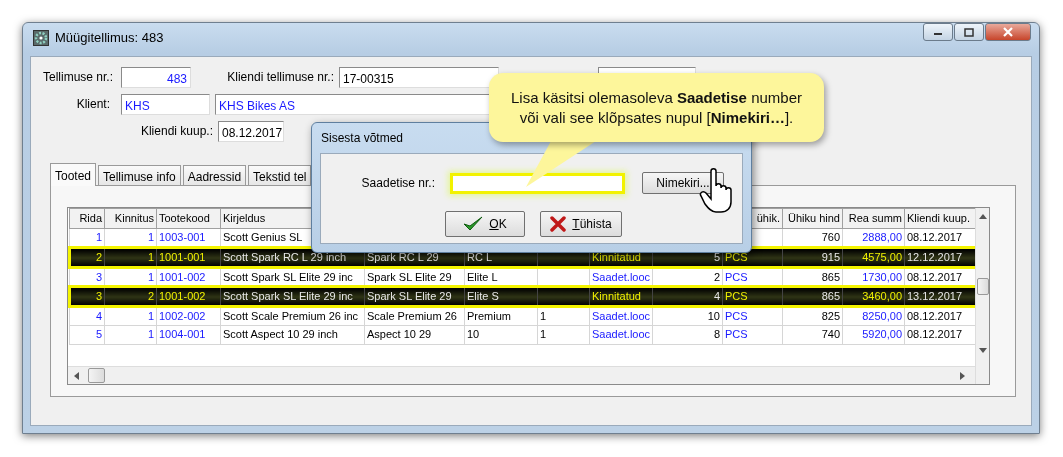 Image resolution: width=1063 pixels, height=457 pixels. I want to click on table-cell: Premium, so click(501, 315).